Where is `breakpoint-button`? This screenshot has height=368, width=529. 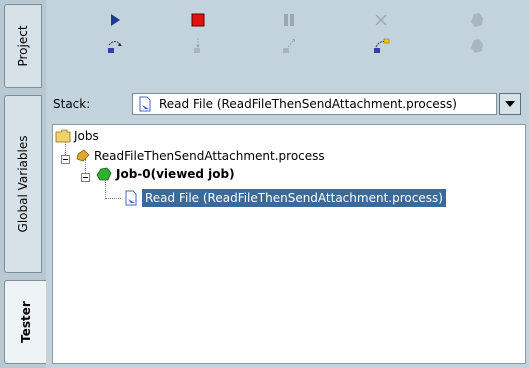 breakpoint-button is located at coordinates (477, 20).